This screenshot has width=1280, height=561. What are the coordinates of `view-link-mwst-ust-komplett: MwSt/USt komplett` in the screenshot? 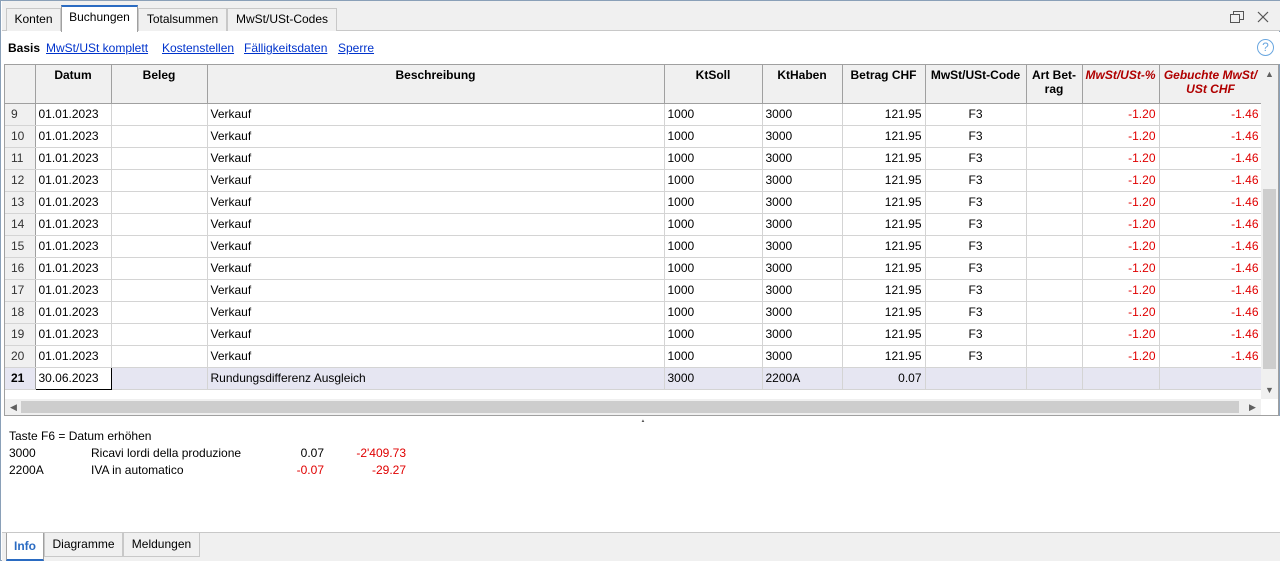 It's located at (97, 48).